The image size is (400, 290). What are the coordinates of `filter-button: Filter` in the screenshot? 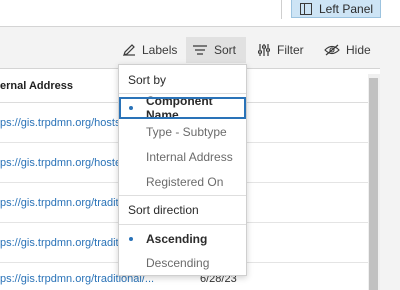 It's located at (280, 50).